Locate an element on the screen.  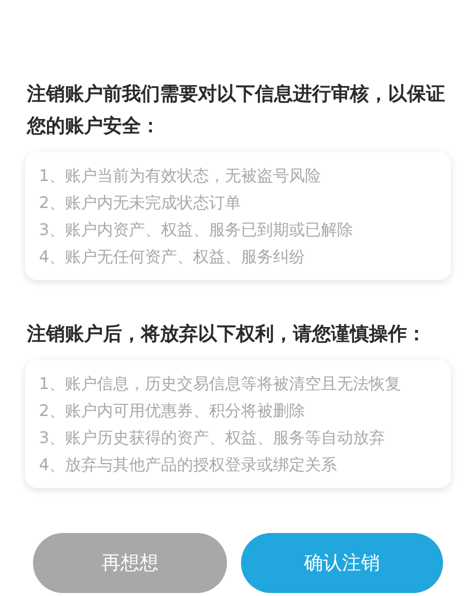
list-item: 1、账户信息，历史交易信息等将被清空且无法恢复 is located at coordinates (220, 384).